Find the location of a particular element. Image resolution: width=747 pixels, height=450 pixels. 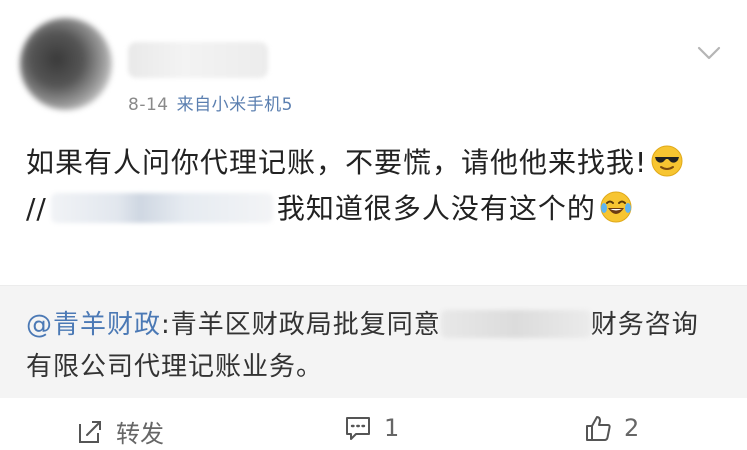

post-meta: 8-14 来自小米手机5 is located at coordinates (210, 102).